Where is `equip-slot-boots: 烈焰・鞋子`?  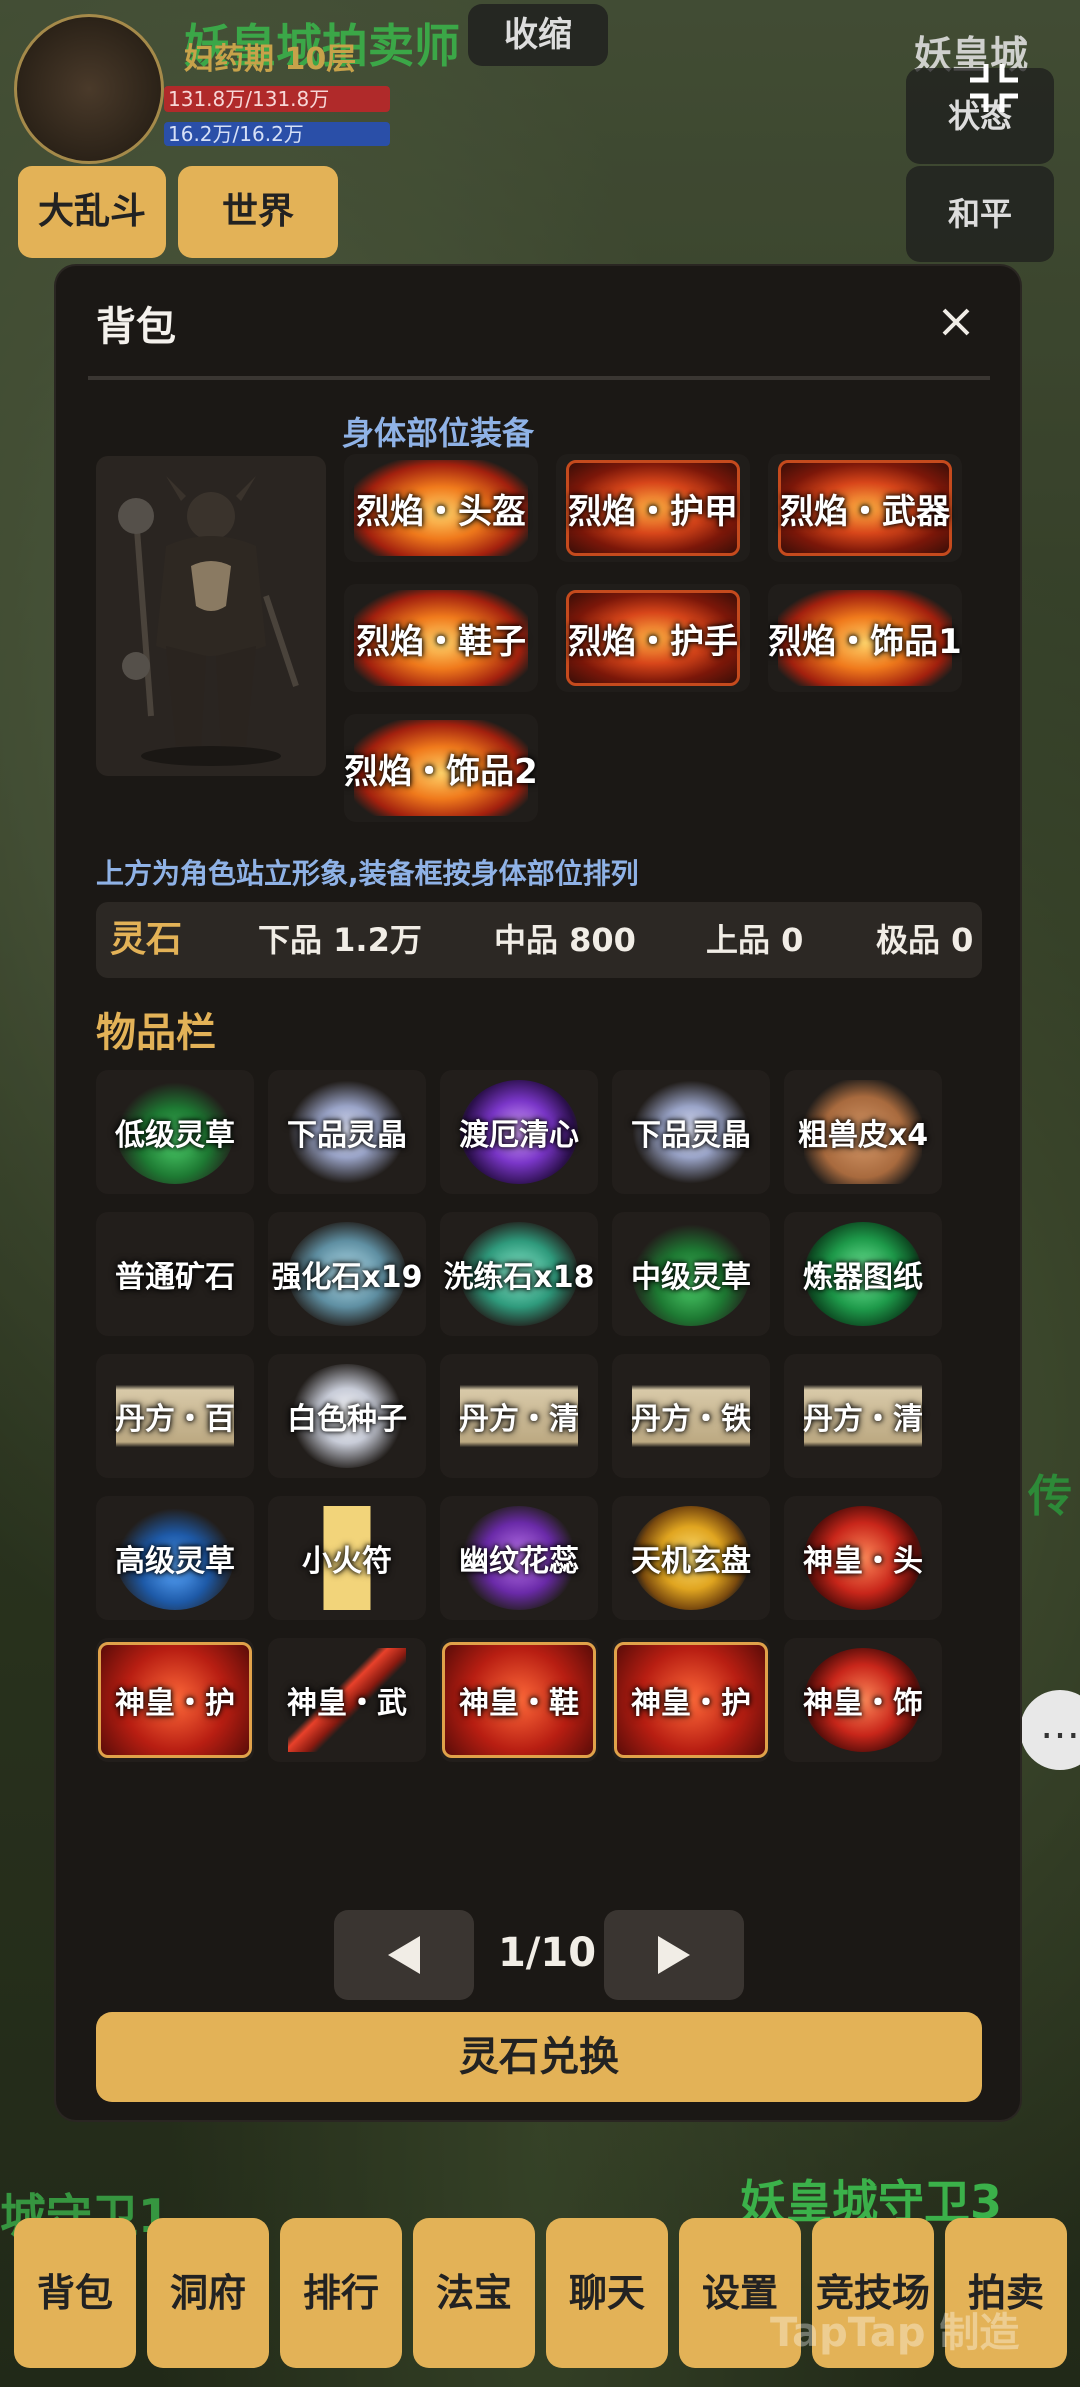
equip-slot-boots: 烈焰・鞋子 is located at coordinates (441, 638).